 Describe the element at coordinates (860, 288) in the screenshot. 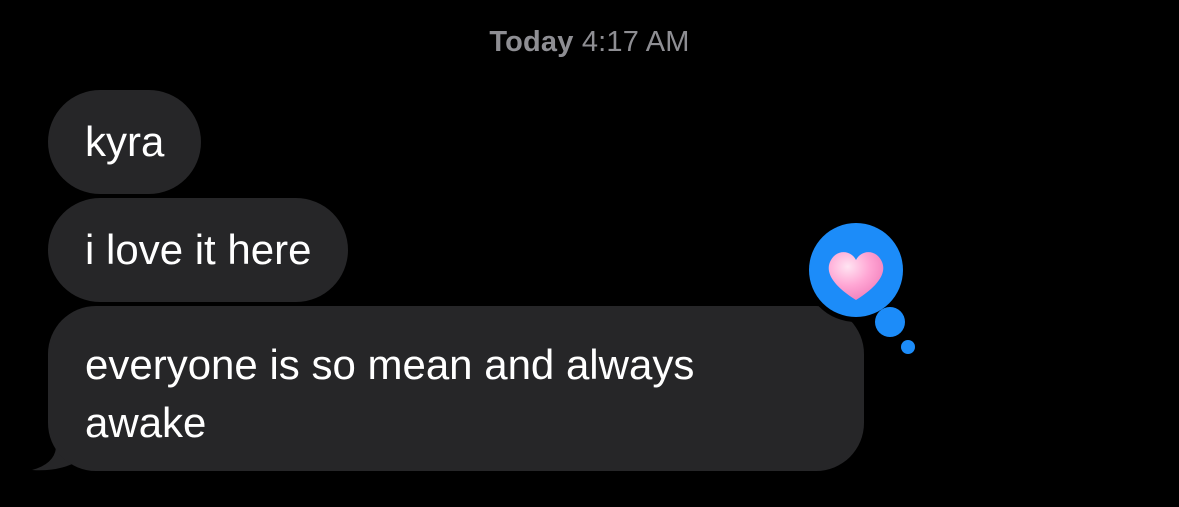

I see `heart-tapback-icon` at that location.